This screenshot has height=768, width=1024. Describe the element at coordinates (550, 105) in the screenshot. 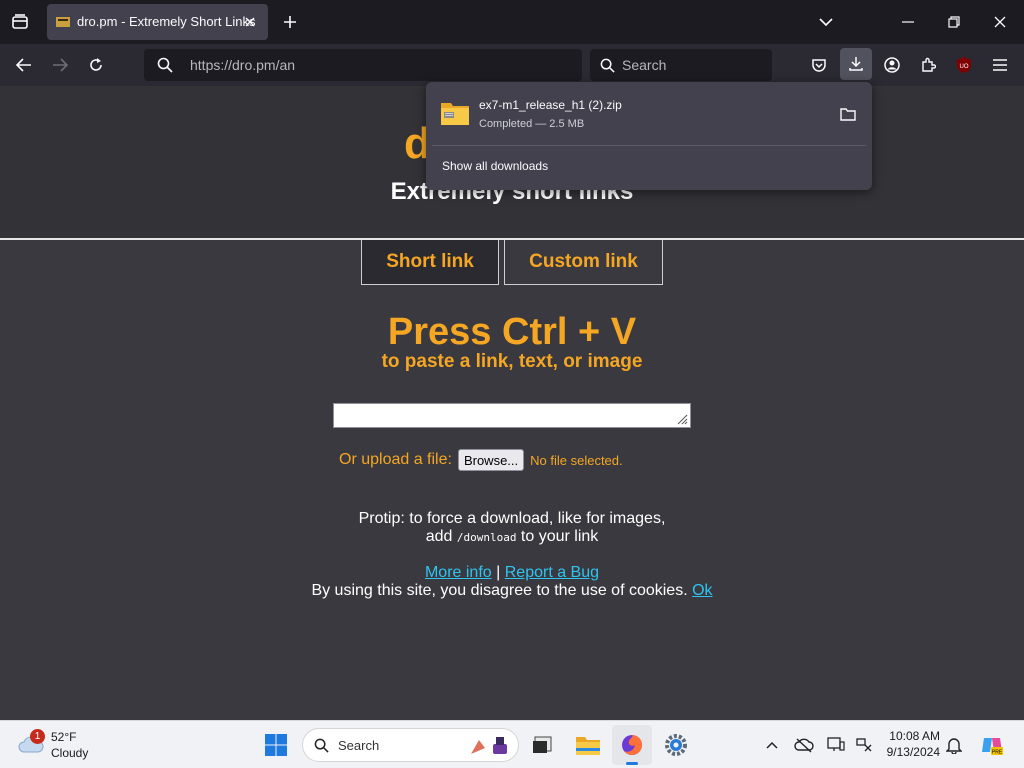

I see `download-file-name: ex7-m1_release_h1 (2).zip` at that location.